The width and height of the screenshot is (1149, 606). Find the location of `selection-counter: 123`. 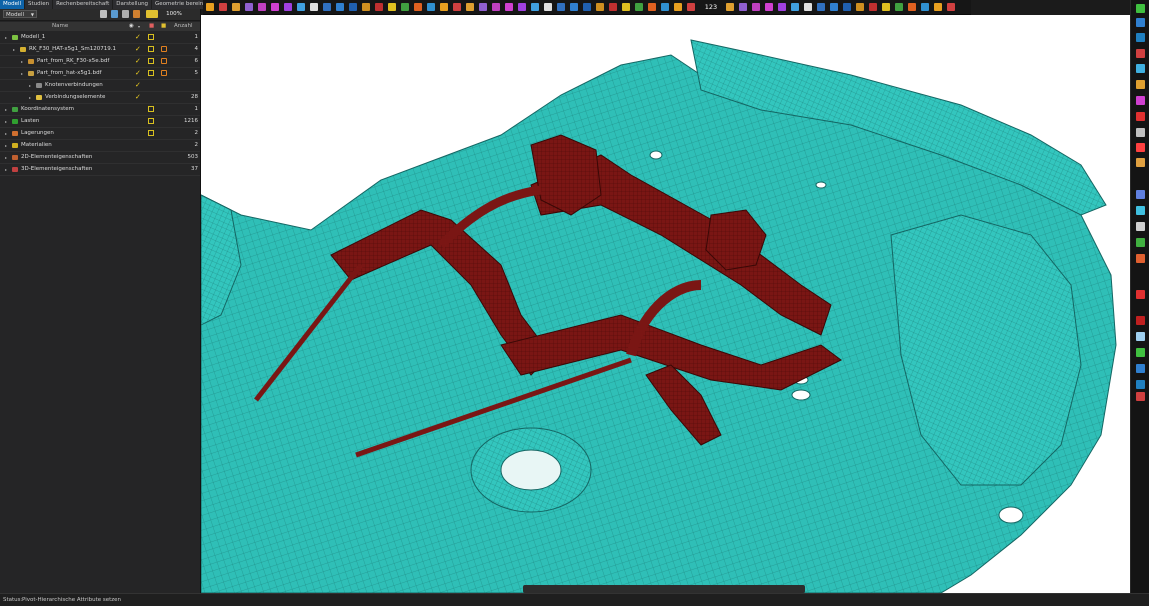

selection-counter: 123 is located at coordinates (711, 7).